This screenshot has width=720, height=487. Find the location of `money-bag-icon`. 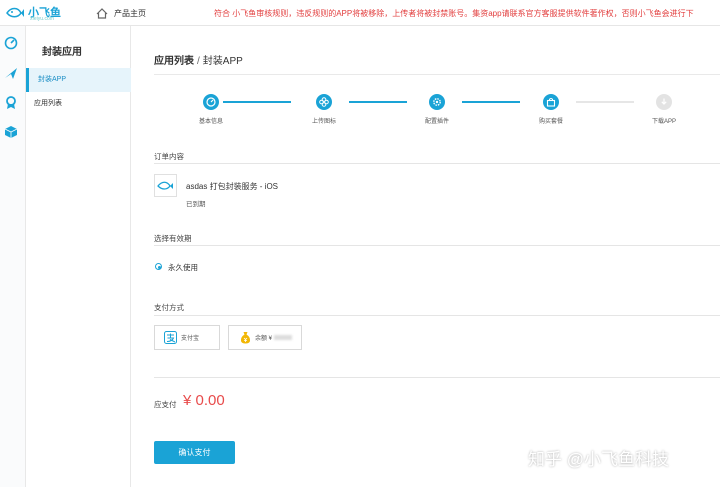

money-bag-icon is located at coordinates (245, 338).